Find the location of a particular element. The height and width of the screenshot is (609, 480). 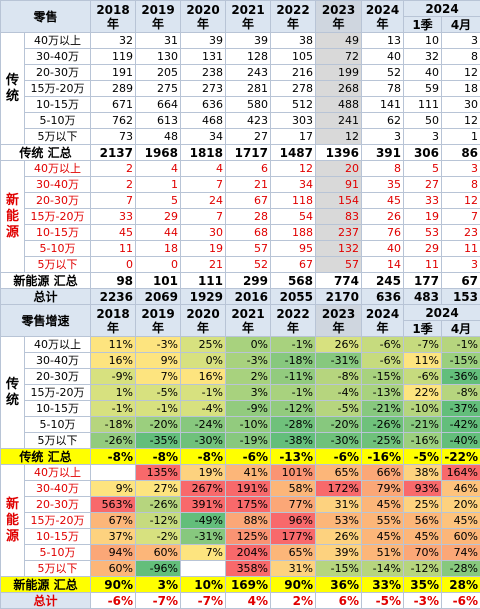

value-cell: 3 is located at coordinates (383, 137).